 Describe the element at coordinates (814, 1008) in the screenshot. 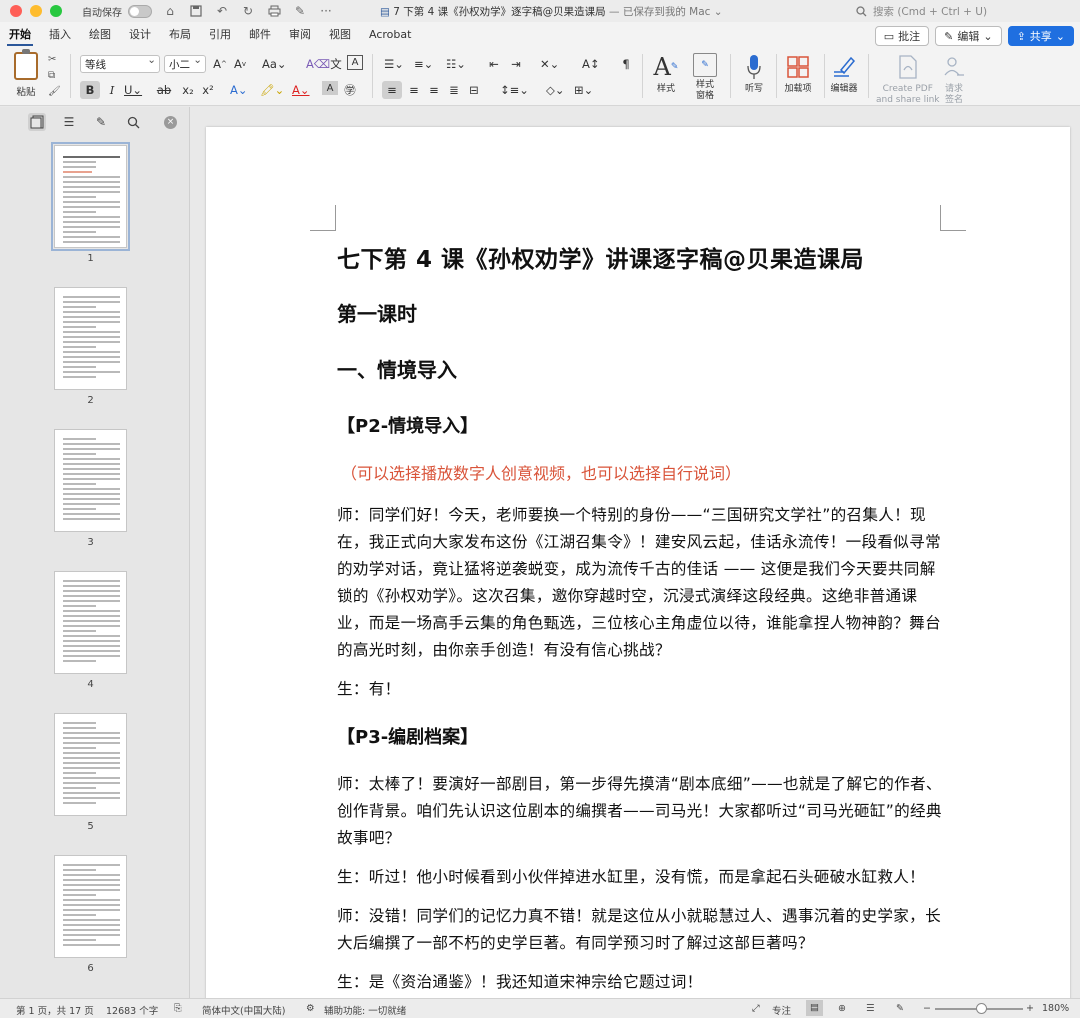

I see `print-layout-icon: ▤` at that location.